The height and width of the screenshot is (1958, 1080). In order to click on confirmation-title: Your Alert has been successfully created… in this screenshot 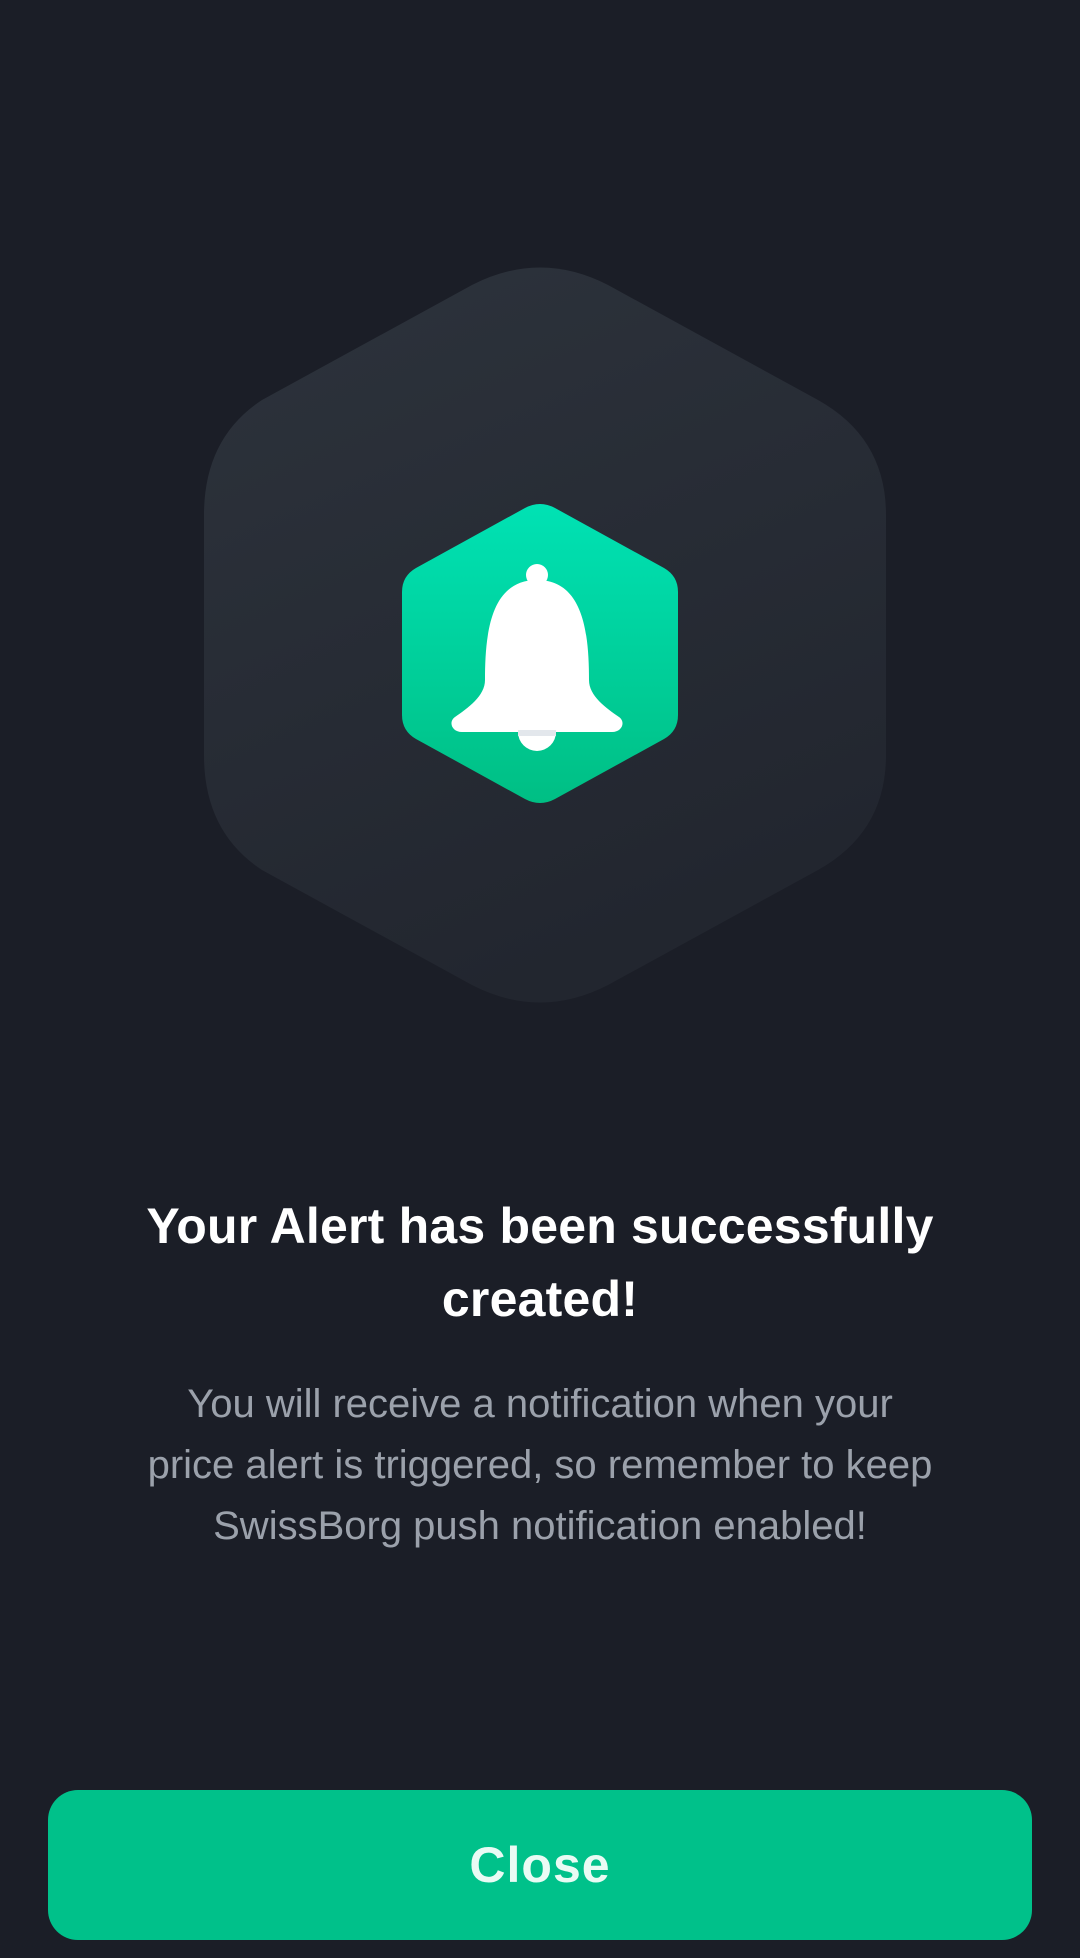, I will do `click(540, 1262)`.